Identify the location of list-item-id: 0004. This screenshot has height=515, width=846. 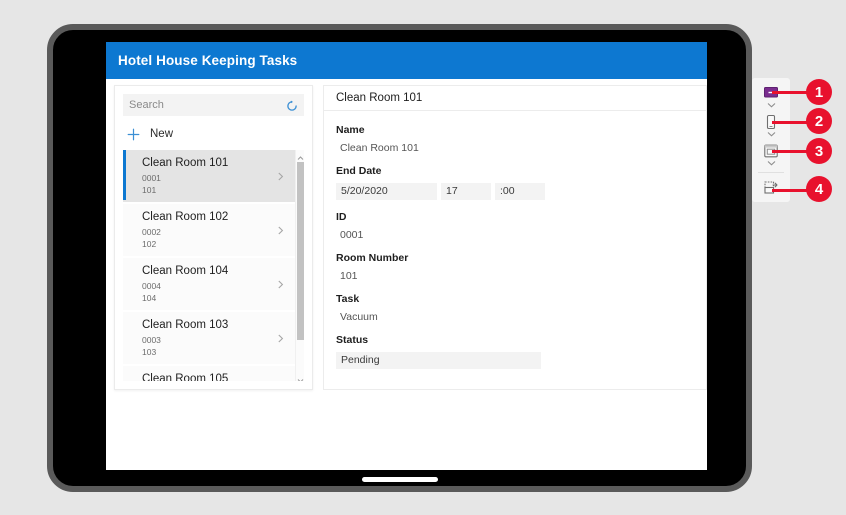
(151, 286).